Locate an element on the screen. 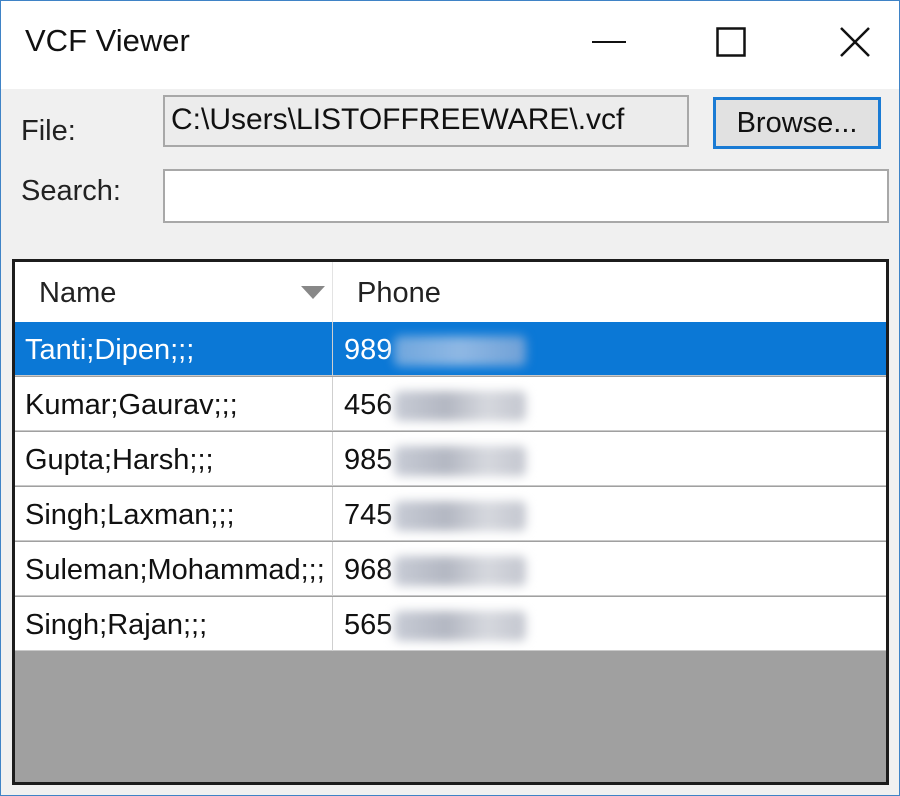 The height and width of the screenshot is (796, 900). title-bar: VCF Viewer is located at coordinates (450, 45).